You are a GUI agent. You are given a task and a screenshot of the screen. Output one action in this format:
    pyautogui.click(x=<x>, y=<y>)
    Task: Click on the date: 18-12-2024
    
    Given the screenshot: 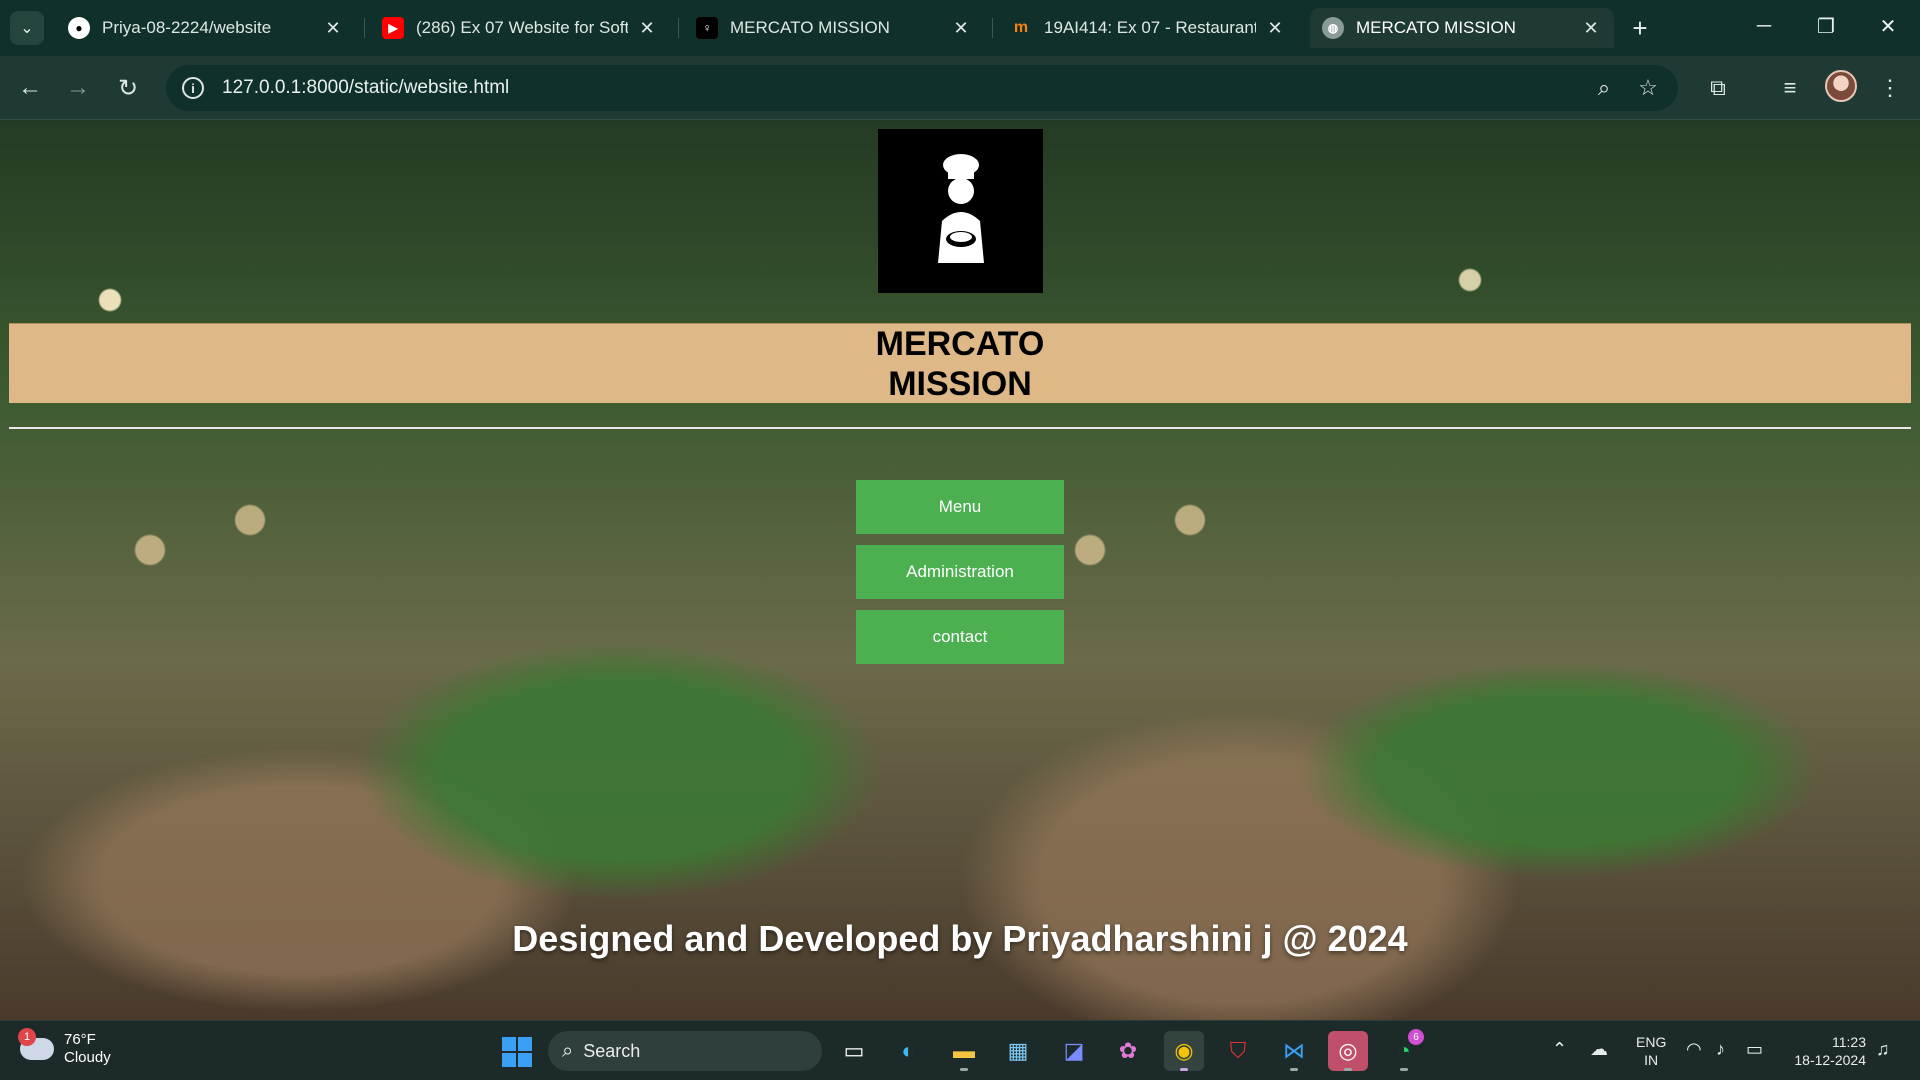 What is the action you would take?
    pyautogui.click(x=1830, y=1060)
    